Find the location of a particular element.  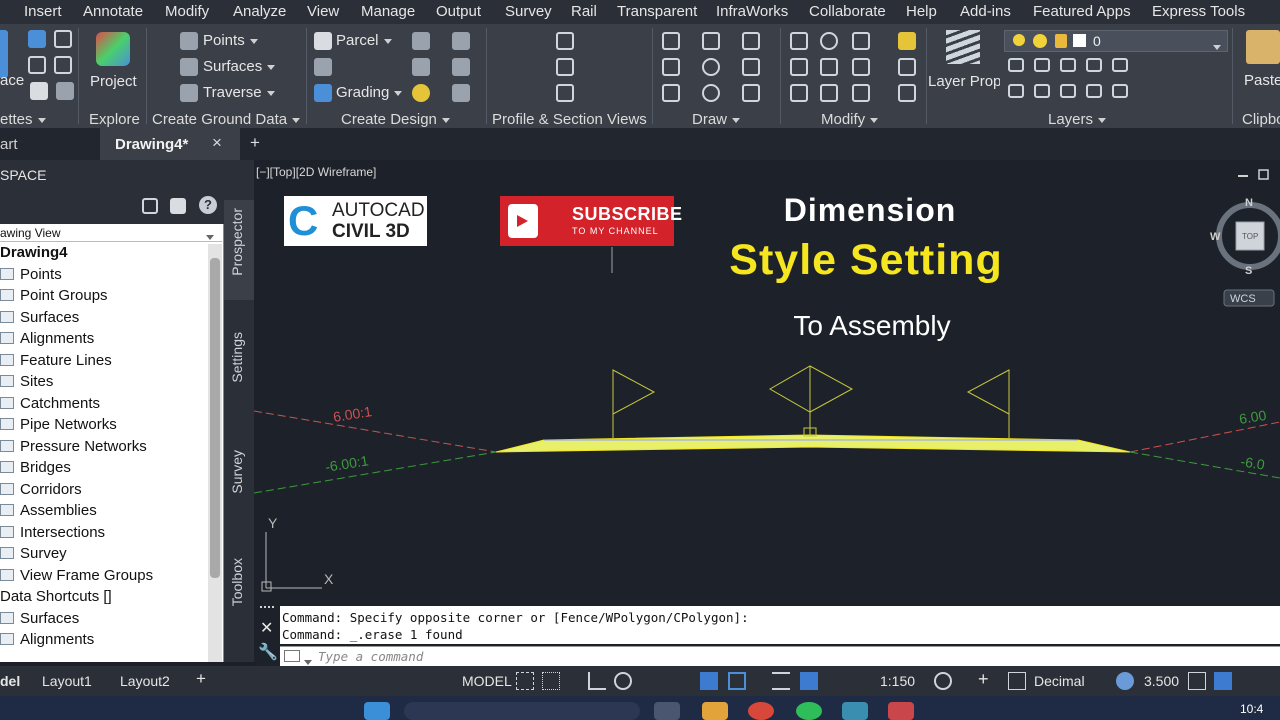

trim-icon is located at coordinates (861, 41).